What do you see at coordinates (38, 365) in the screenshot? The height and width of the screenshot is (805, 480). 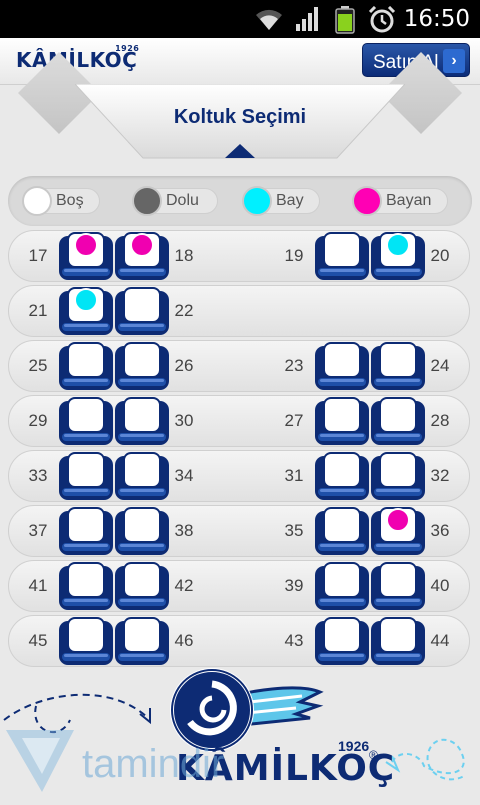 I see `seat-number: 25` at bounding box center [38, 365].